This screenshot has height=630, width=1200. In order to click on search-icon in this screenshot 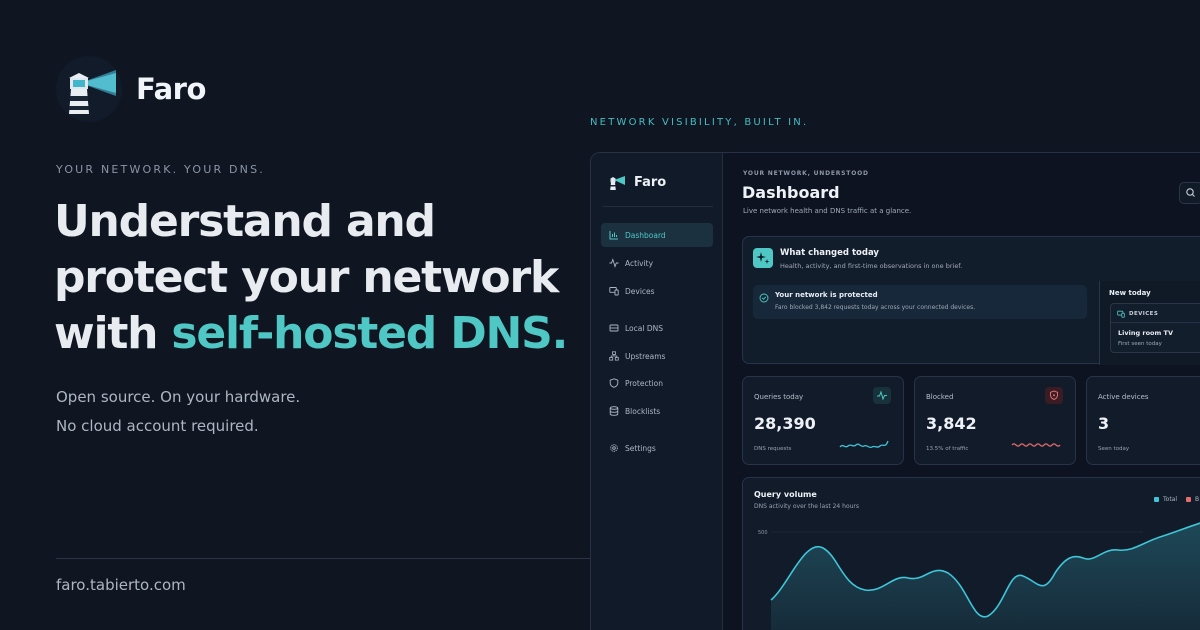, I will do `click(1190, 192)`.